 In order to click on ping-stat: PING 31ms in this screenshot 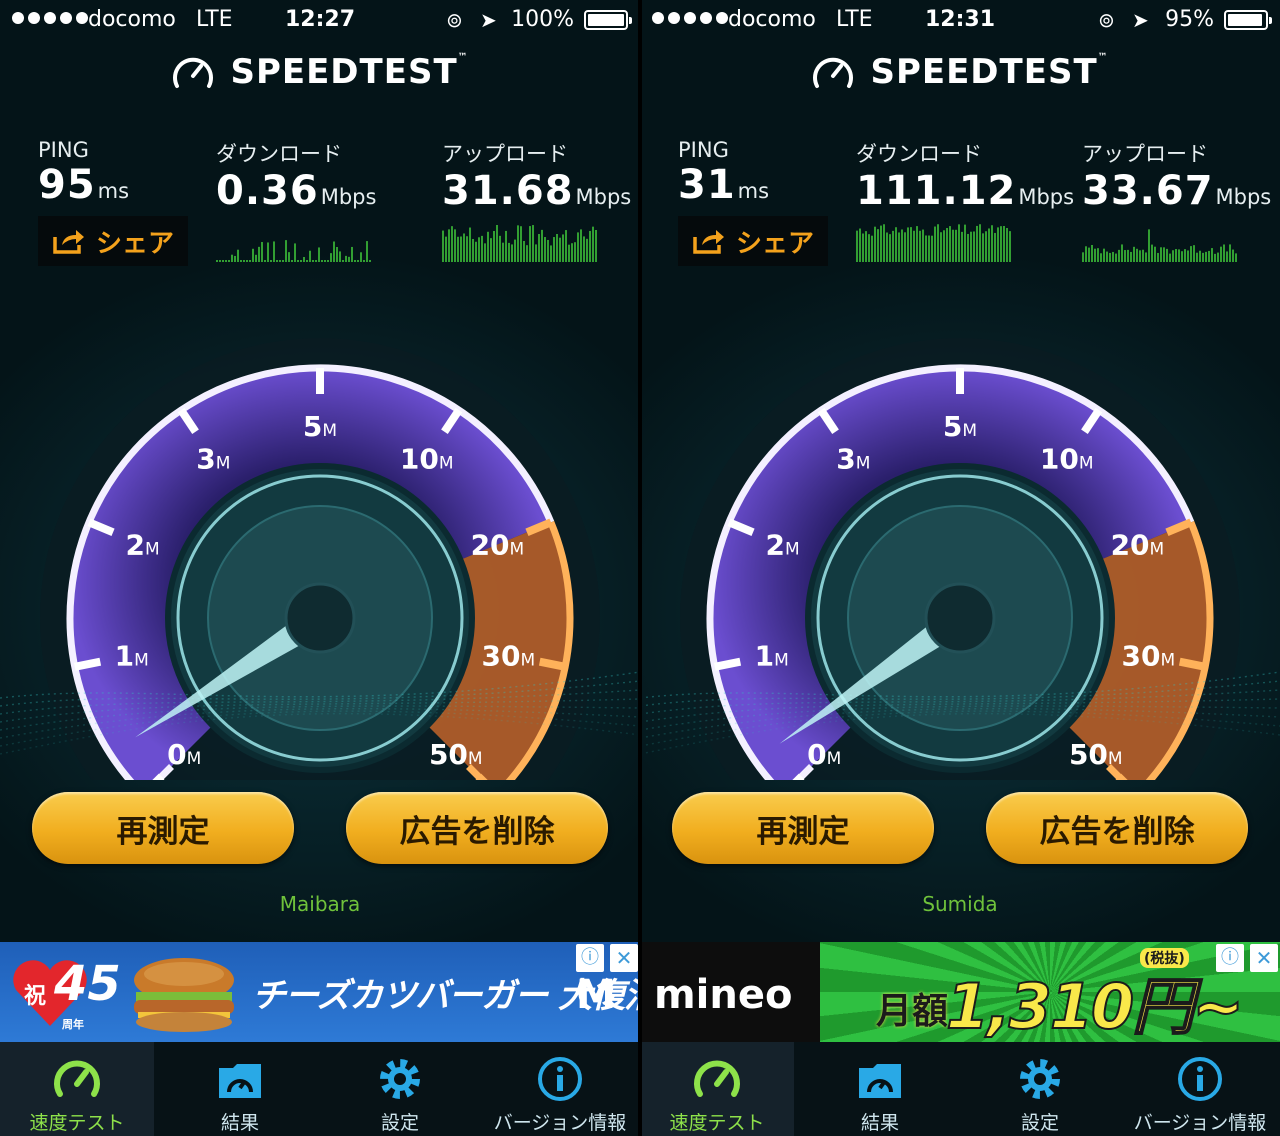, I will do `click(723, 173)`.